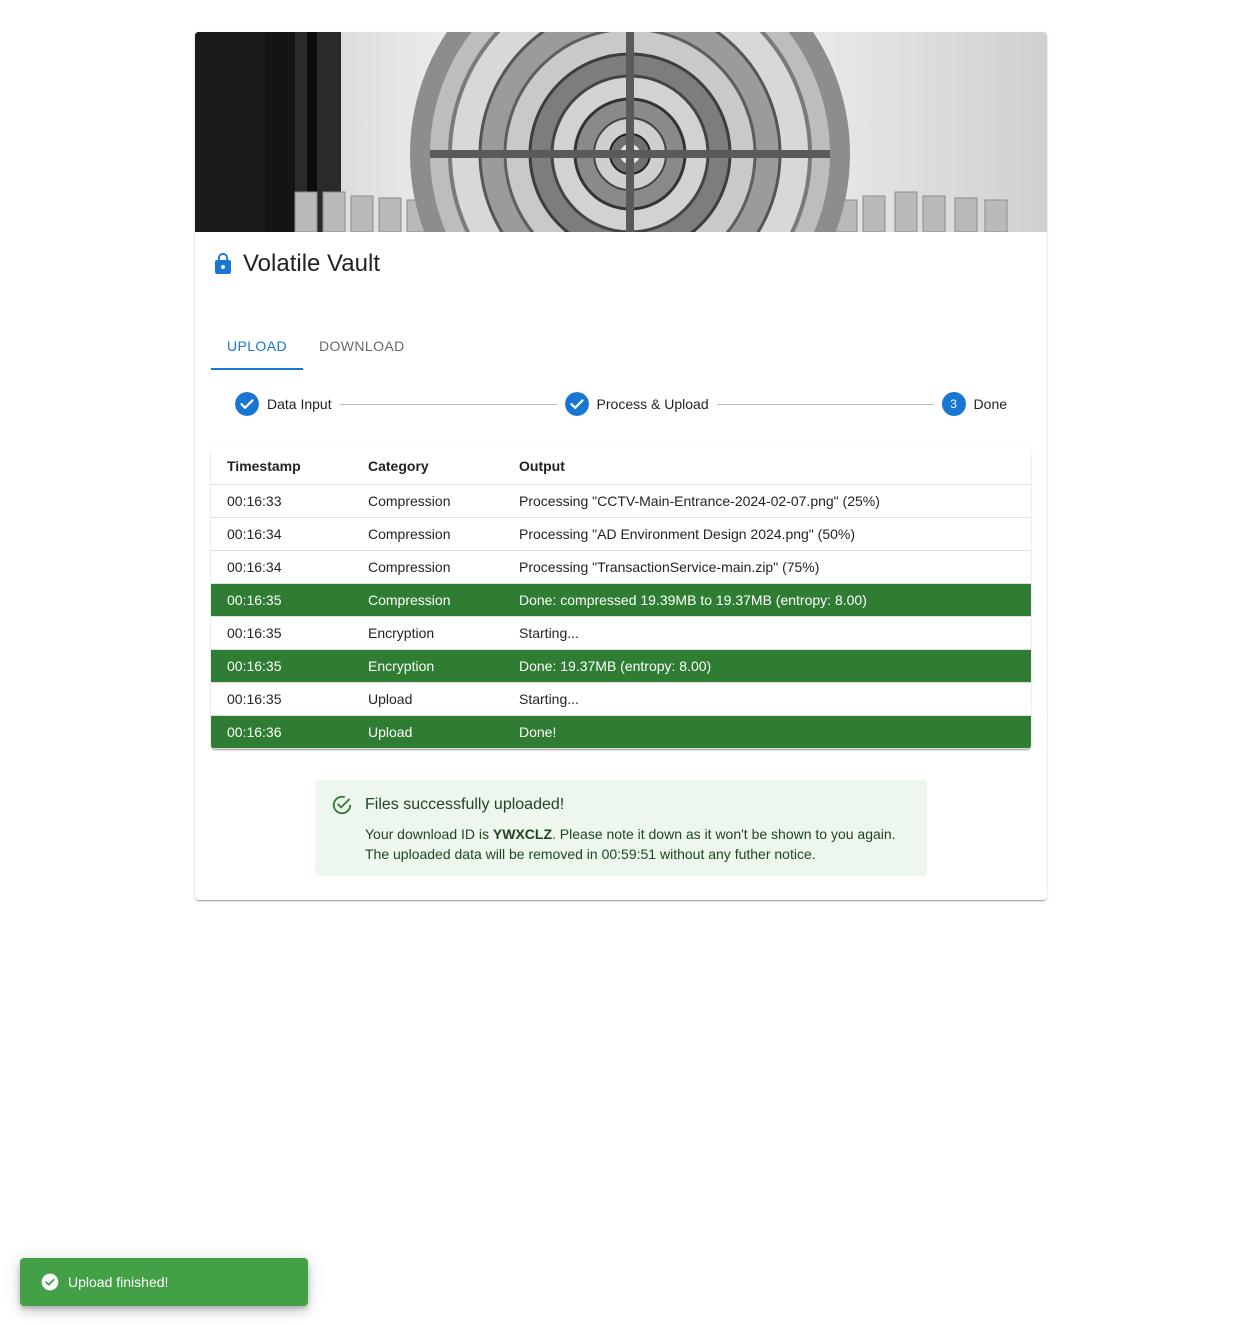 Image resolution: width=1242 pixels, height=1326 pixels. I want to click on step-number-badge: 3, so click(953, 404).